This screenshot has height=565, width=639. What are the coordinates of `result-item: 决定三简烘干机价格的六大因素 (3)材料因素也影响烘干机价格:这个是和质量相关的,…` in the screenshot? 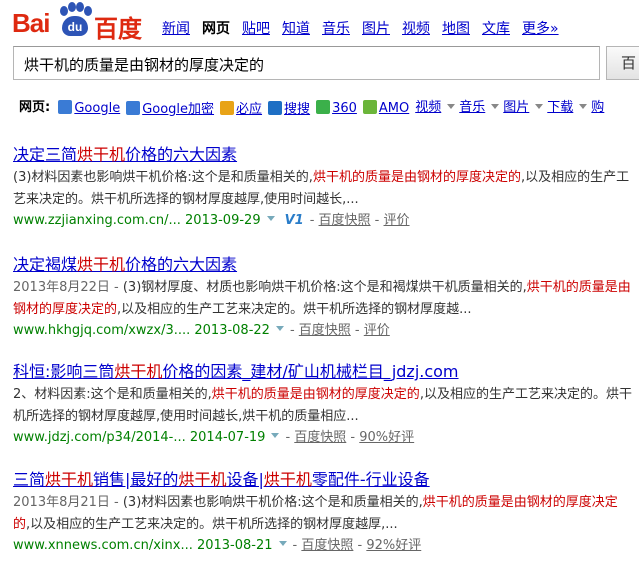 It's located at (323, 188).